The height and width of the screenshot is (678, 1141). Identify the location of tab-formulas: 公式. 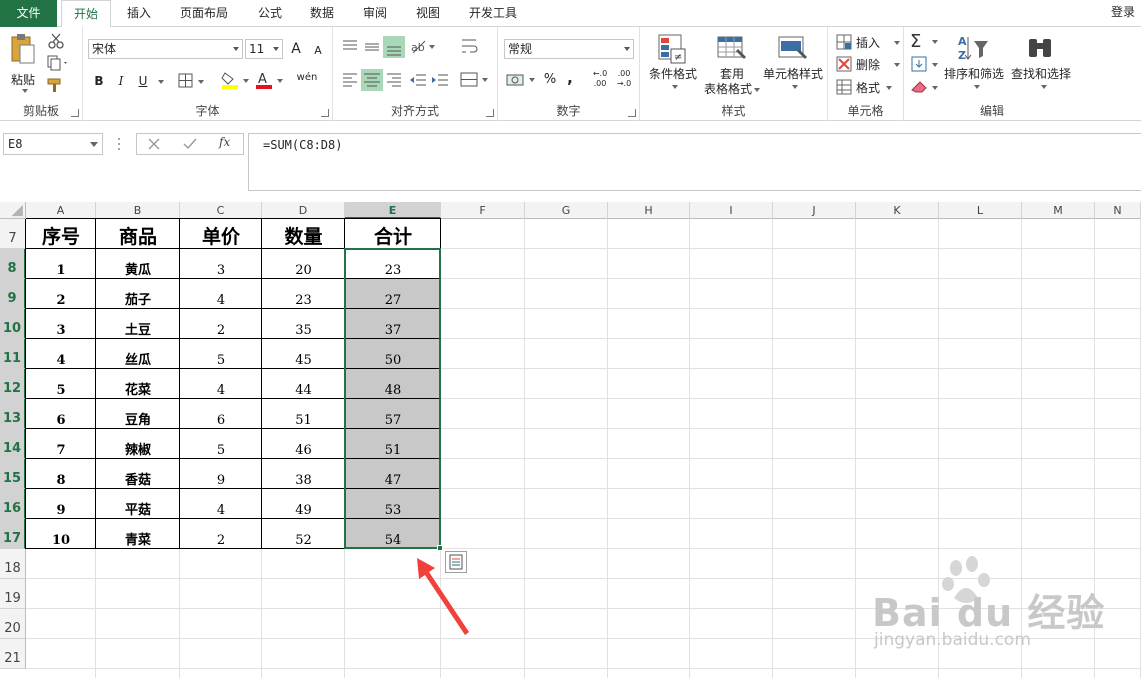
(270, 13).